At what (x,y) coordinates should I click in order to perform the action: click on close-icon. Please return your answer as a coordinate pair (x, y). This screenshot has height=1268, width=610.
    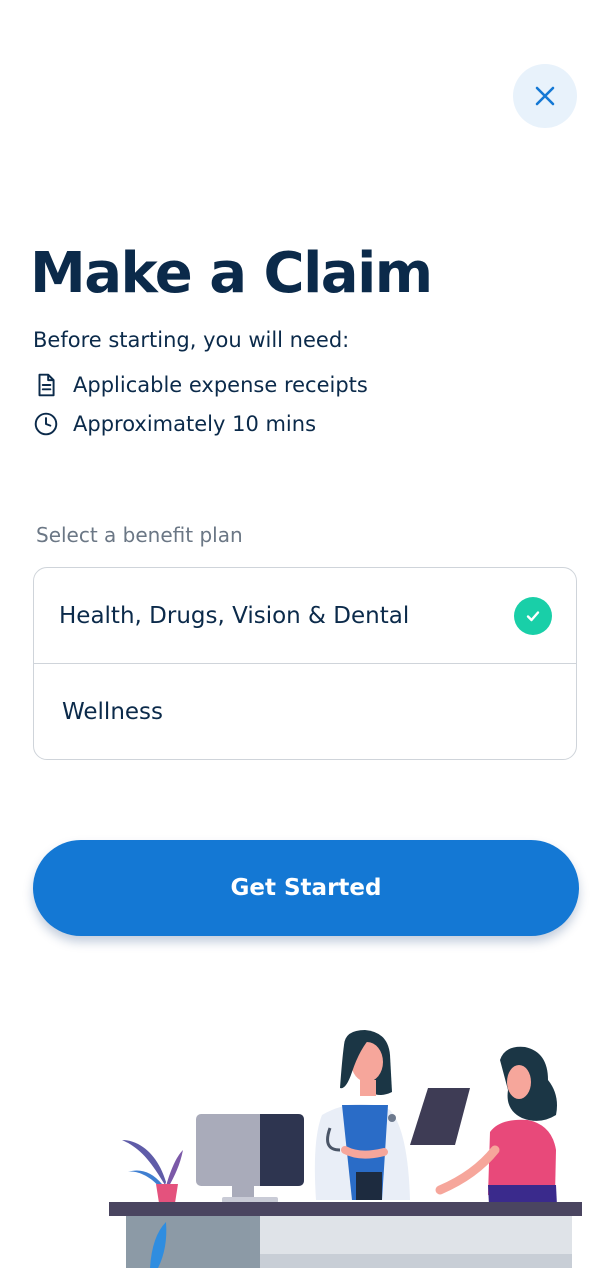
    Looking at the image, I should click on (545, 96).